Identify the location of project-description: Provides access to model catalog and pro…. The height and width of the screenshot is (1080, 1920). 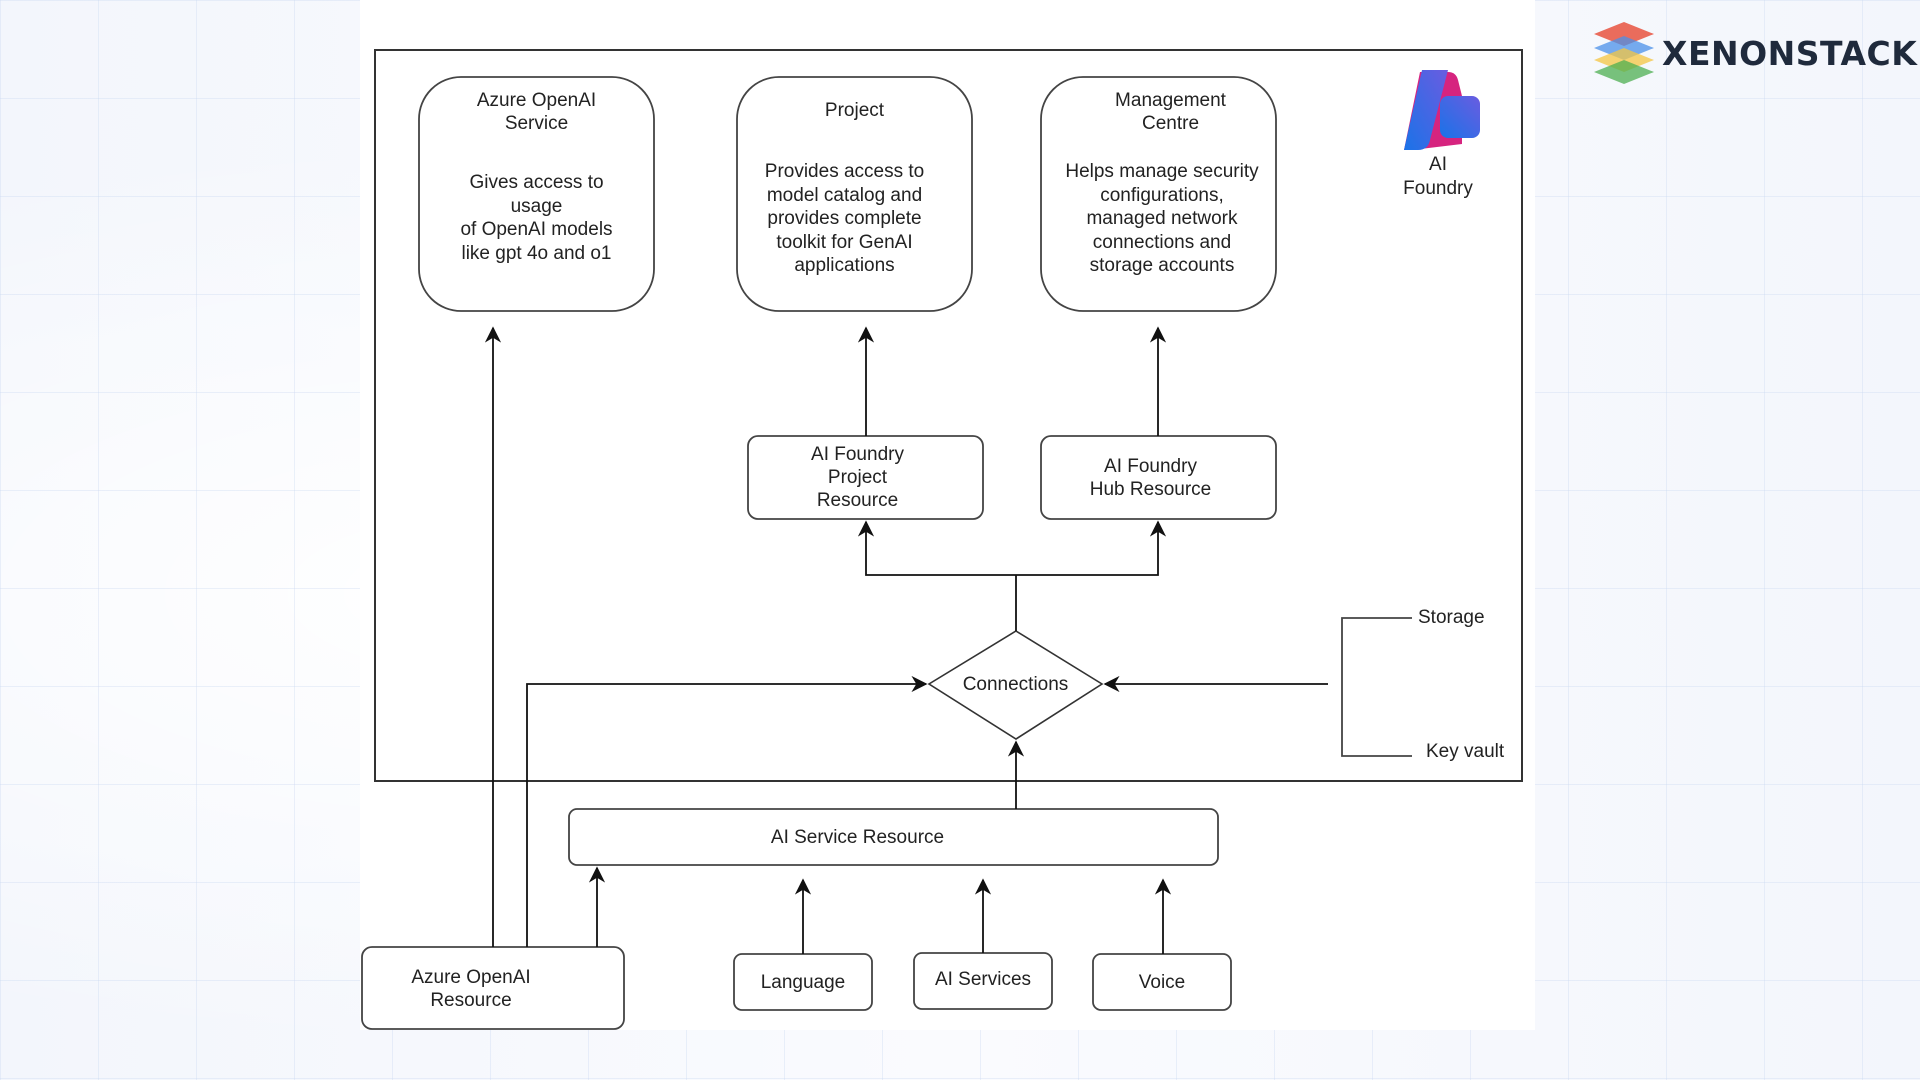
(844, 218).